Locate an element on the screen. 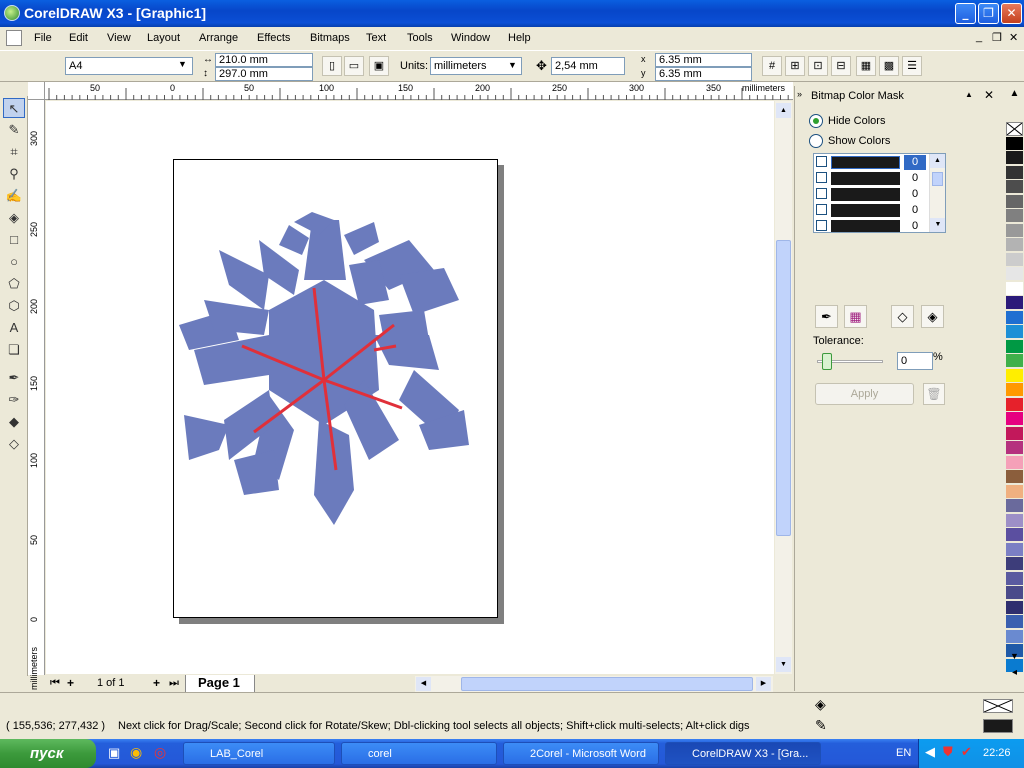 Image resolution: width=1024 pixels, height=768 pixels. scroll-right-button: ▶ is located at coordinates (763, 684).